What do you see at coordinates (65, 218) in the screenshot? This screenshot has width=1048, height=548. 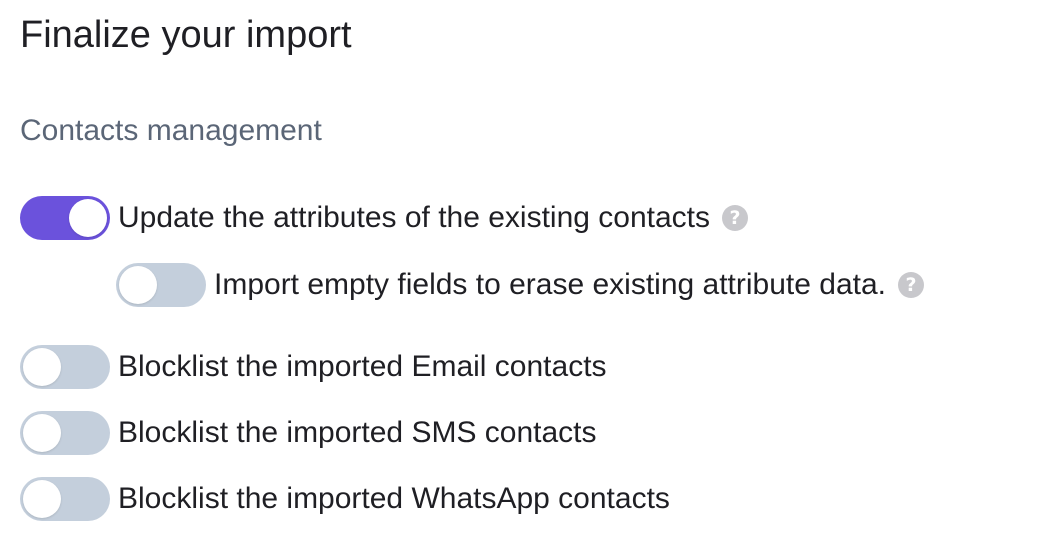 I see `update-attributes-toggle` at bounding box center [65, 218].